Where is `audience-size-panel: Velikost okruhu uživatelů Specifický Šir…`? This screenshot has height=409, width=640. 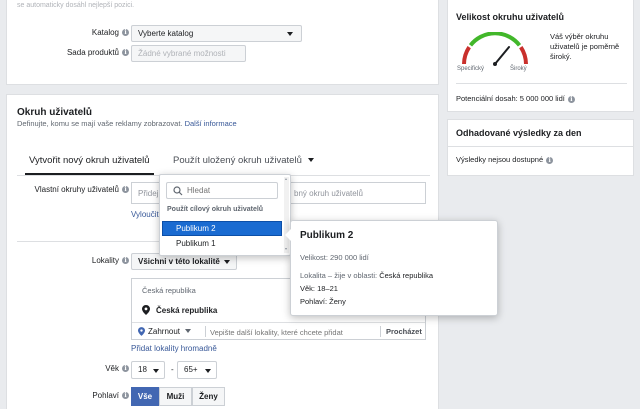 audience-size-panel: Velikost okruhu uživatelů Specifický Šir… is located at coordinates (540, 56).